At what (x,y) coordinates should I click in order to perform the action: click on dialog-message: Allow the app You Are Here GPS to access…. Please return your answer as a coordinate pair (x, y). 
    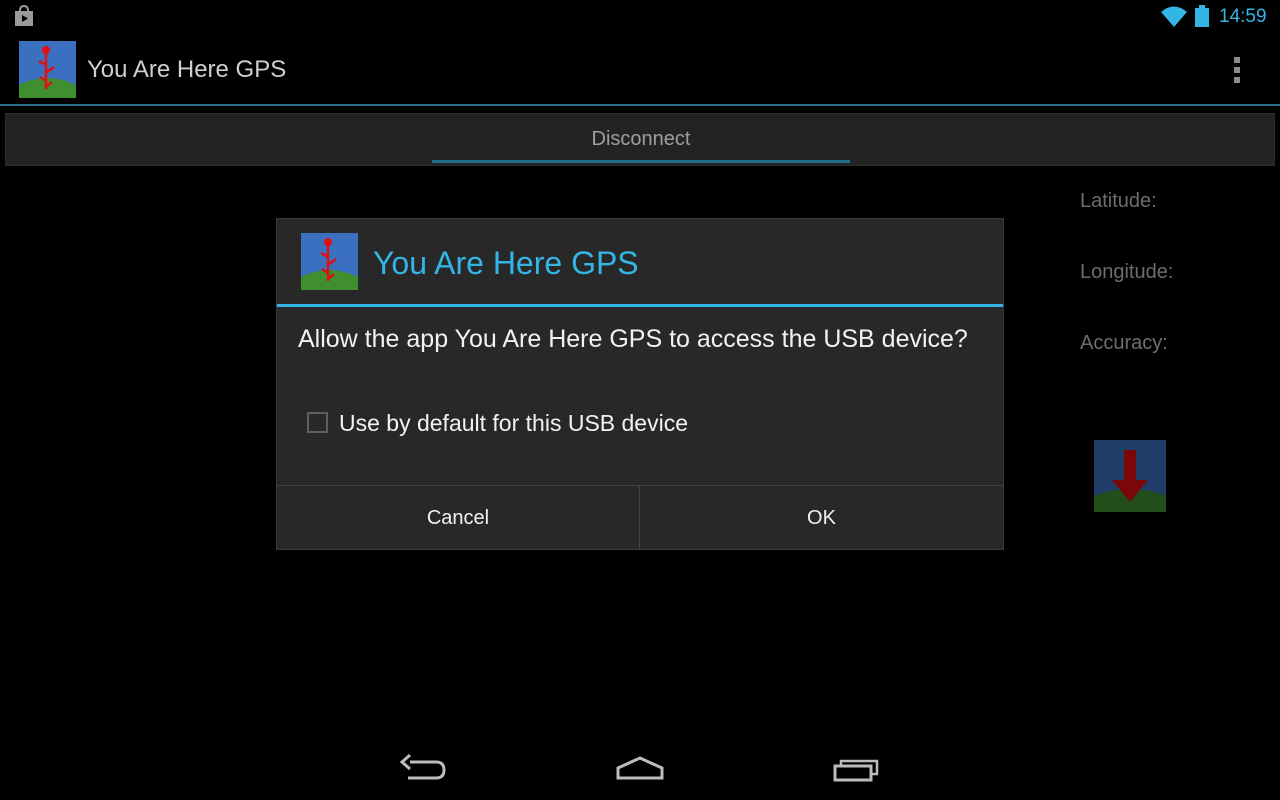
    Looking at the image, I should click on (633, 339).